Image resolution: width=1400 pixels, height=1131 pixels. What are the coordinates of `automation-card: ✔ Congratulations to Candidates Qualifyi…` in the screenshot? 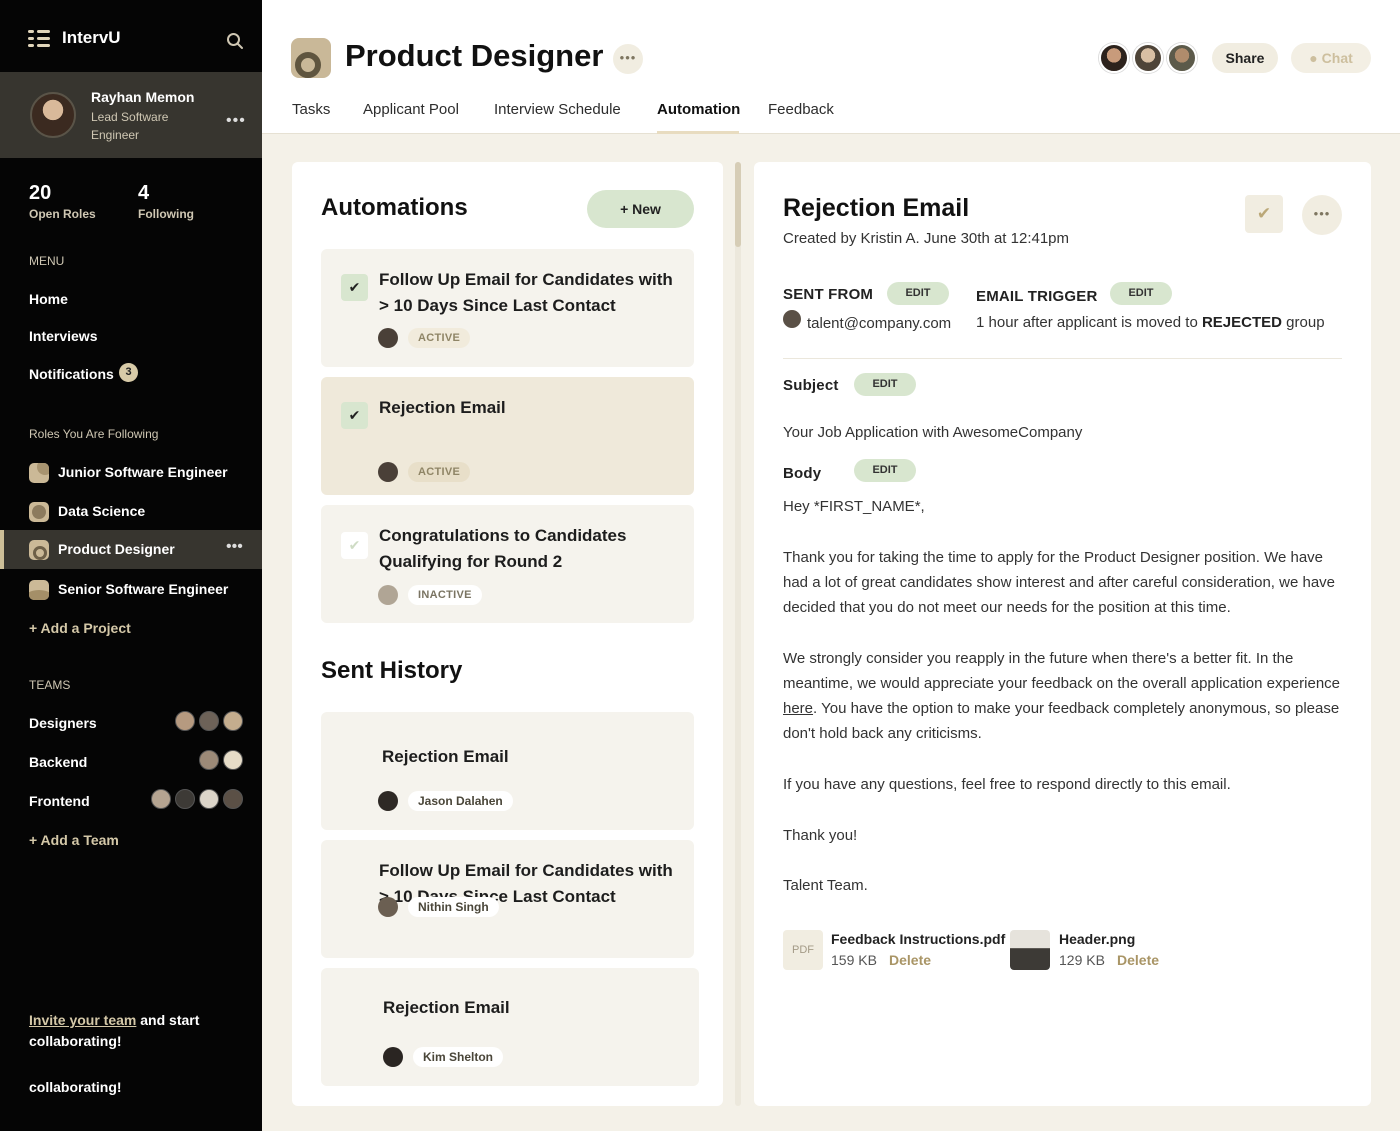 It's located at (507, 564).